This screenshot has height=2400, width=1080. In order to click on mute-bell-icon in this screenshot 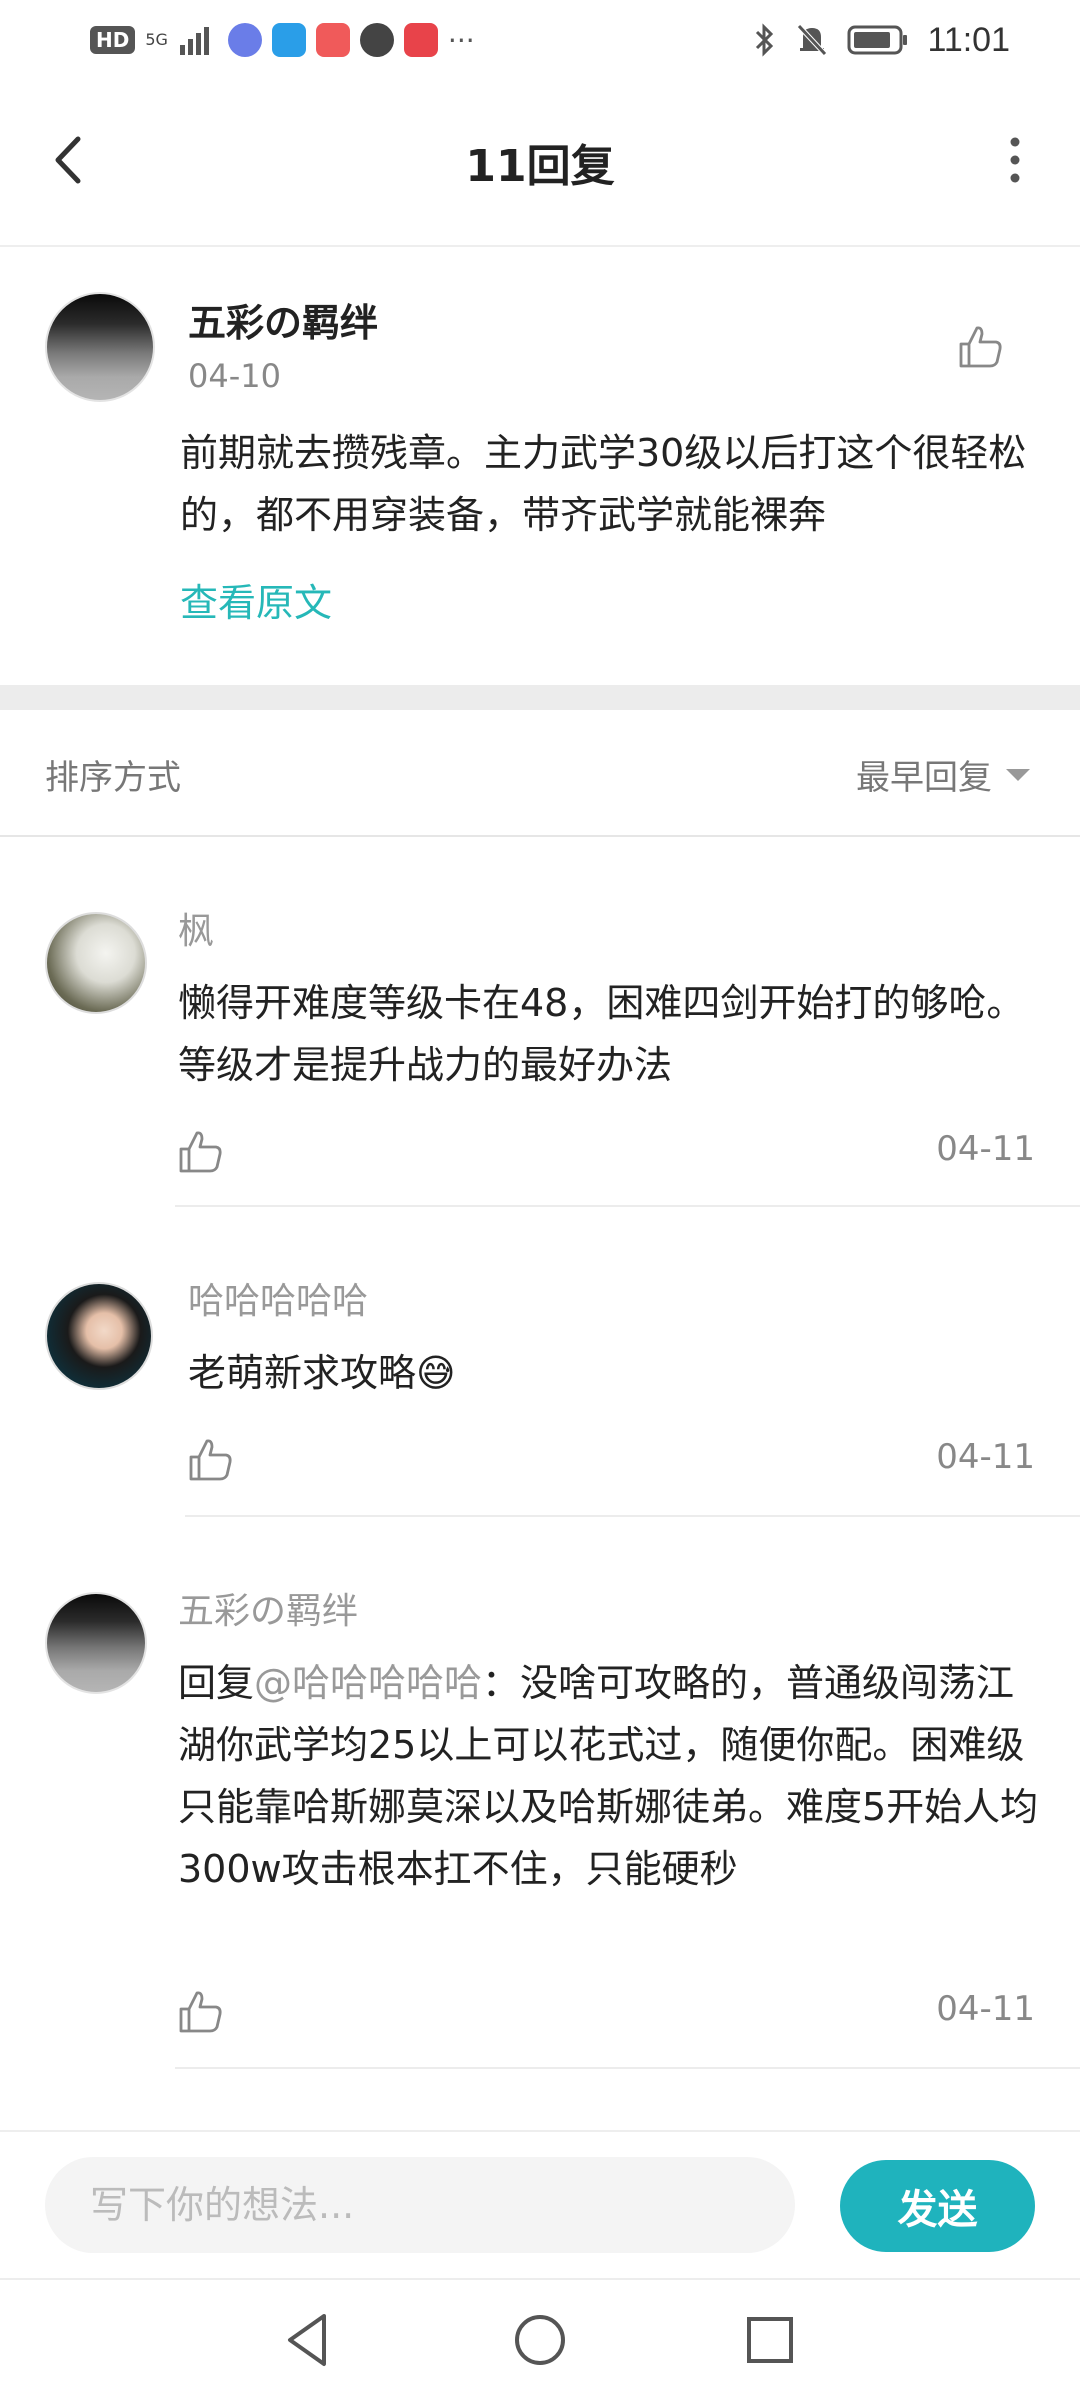, I will do `click(812, 40)`.